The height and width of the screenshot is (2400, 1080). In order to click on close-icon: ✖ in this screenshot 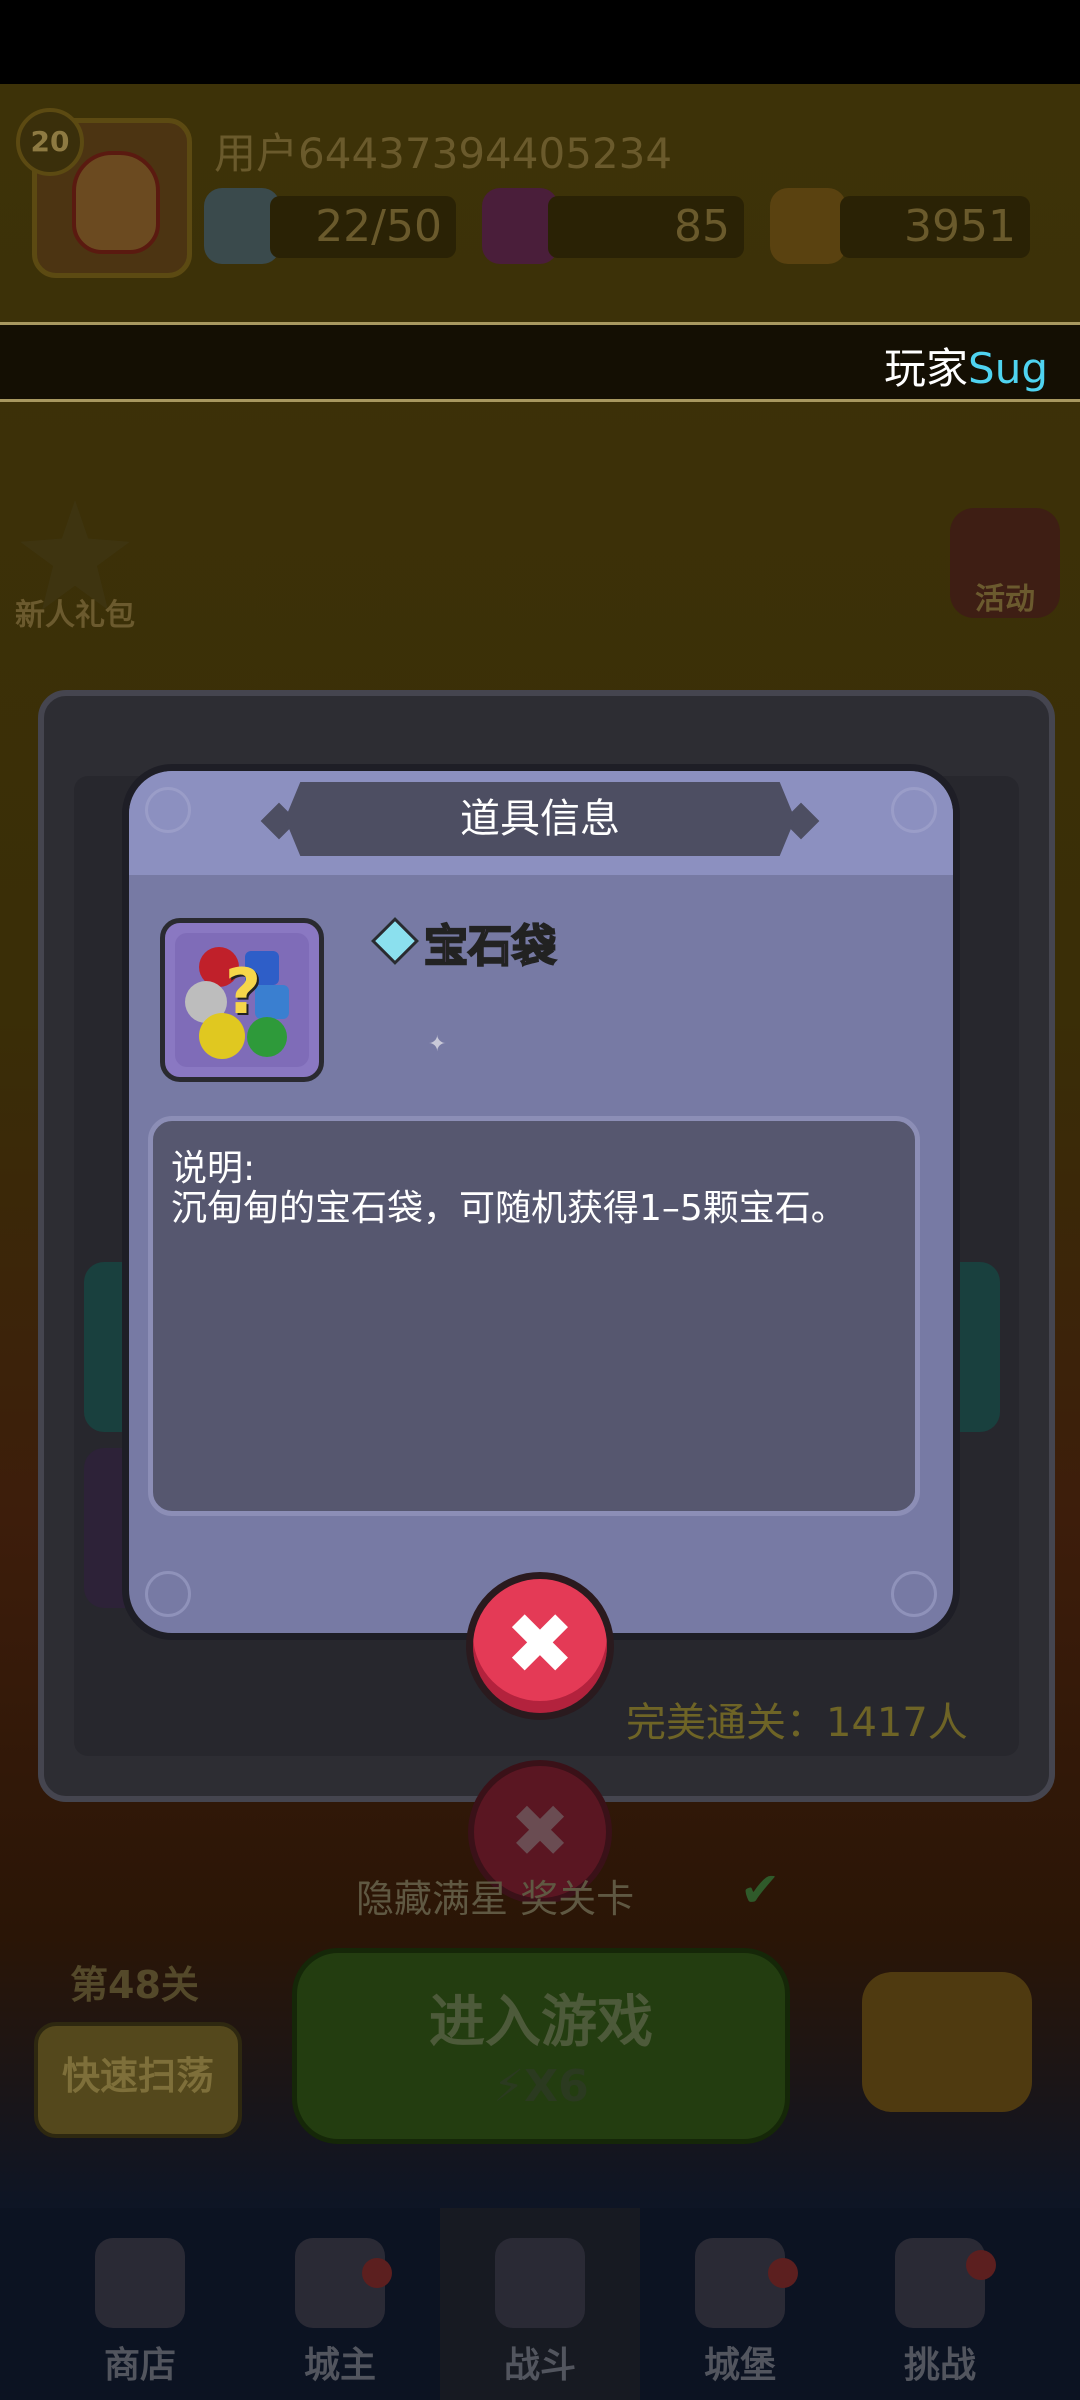, I will do `click(540, 1644)`.